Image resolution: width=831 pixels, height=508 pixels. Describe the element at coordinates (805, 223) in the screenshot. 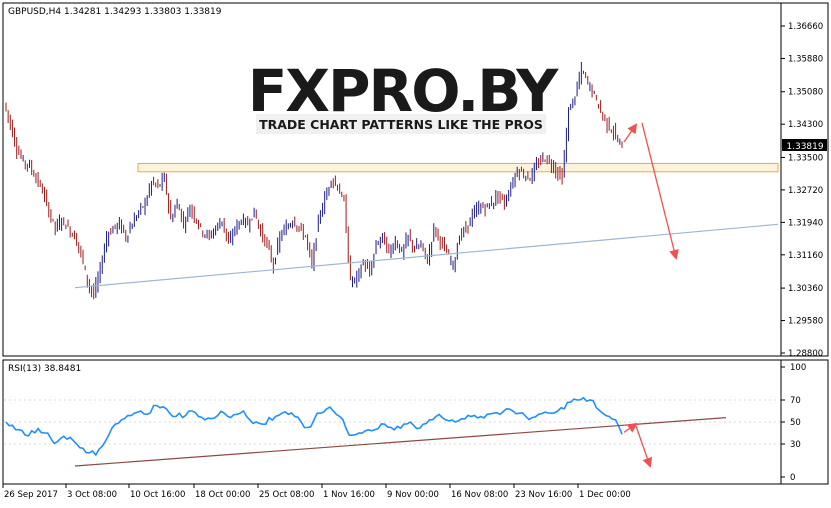

I see `price-tick-label: 1.31940` at that location.